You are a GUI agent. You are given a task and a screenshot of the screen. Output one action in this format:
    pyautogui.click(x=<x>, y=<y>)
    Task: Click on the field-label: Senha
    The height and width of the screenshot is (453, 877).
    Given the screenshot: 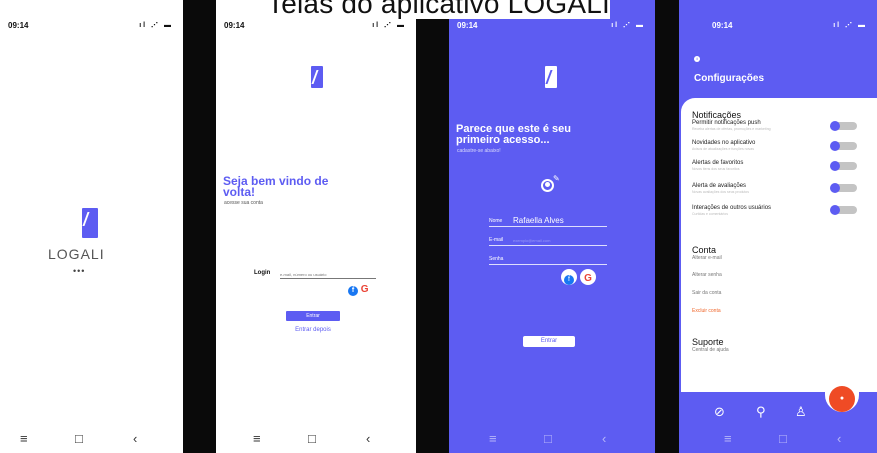 What is the action you would take?
    pyautogui.click(x=496, y=259)
    